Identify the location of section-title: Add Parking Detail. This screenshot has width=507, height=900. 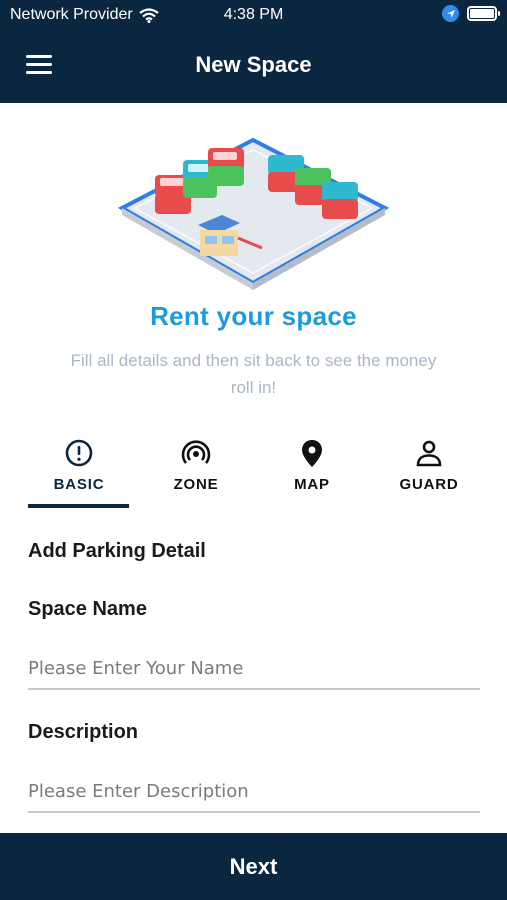
(117, 551).